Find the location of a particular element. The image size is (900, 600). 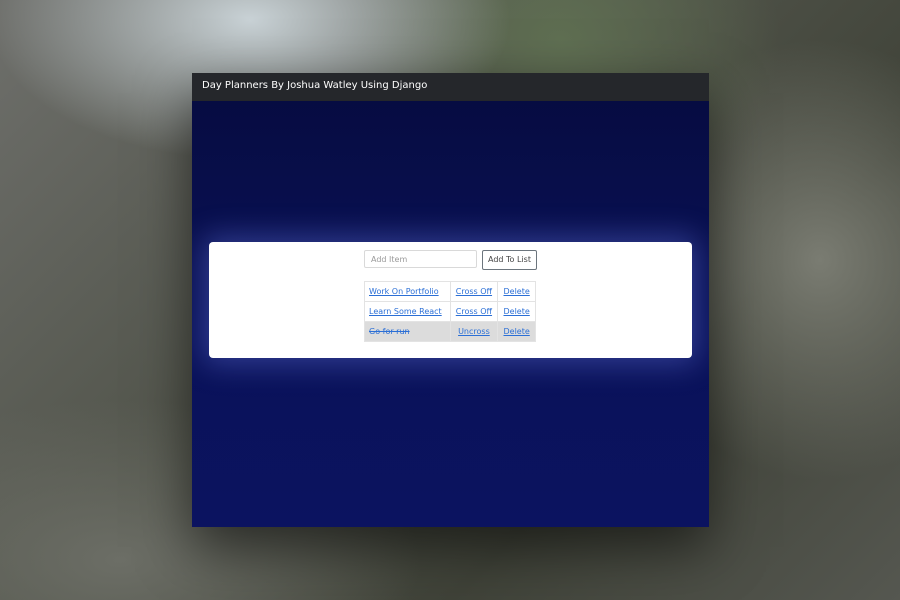

uncross-link: Uncross is located at coordinates (474, 331).